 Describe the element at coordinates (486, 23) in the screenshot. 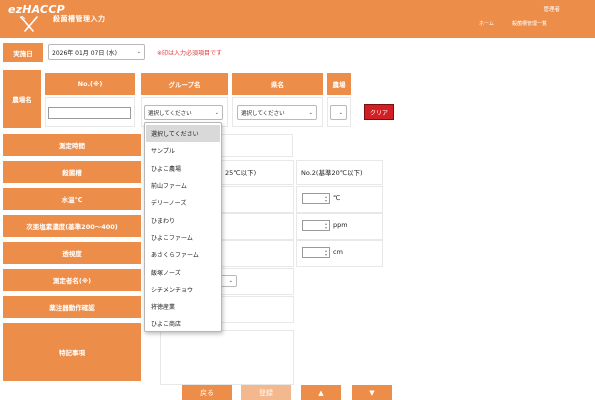

I see `nav-home-link: ホーム` at that location.